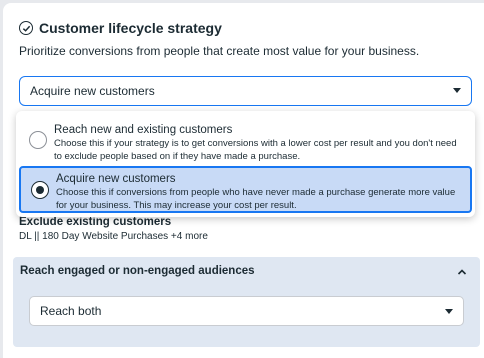 The image size is (484, 358). I want to click on engaged-audiences-select-value: Reach both, so click(71, 311).